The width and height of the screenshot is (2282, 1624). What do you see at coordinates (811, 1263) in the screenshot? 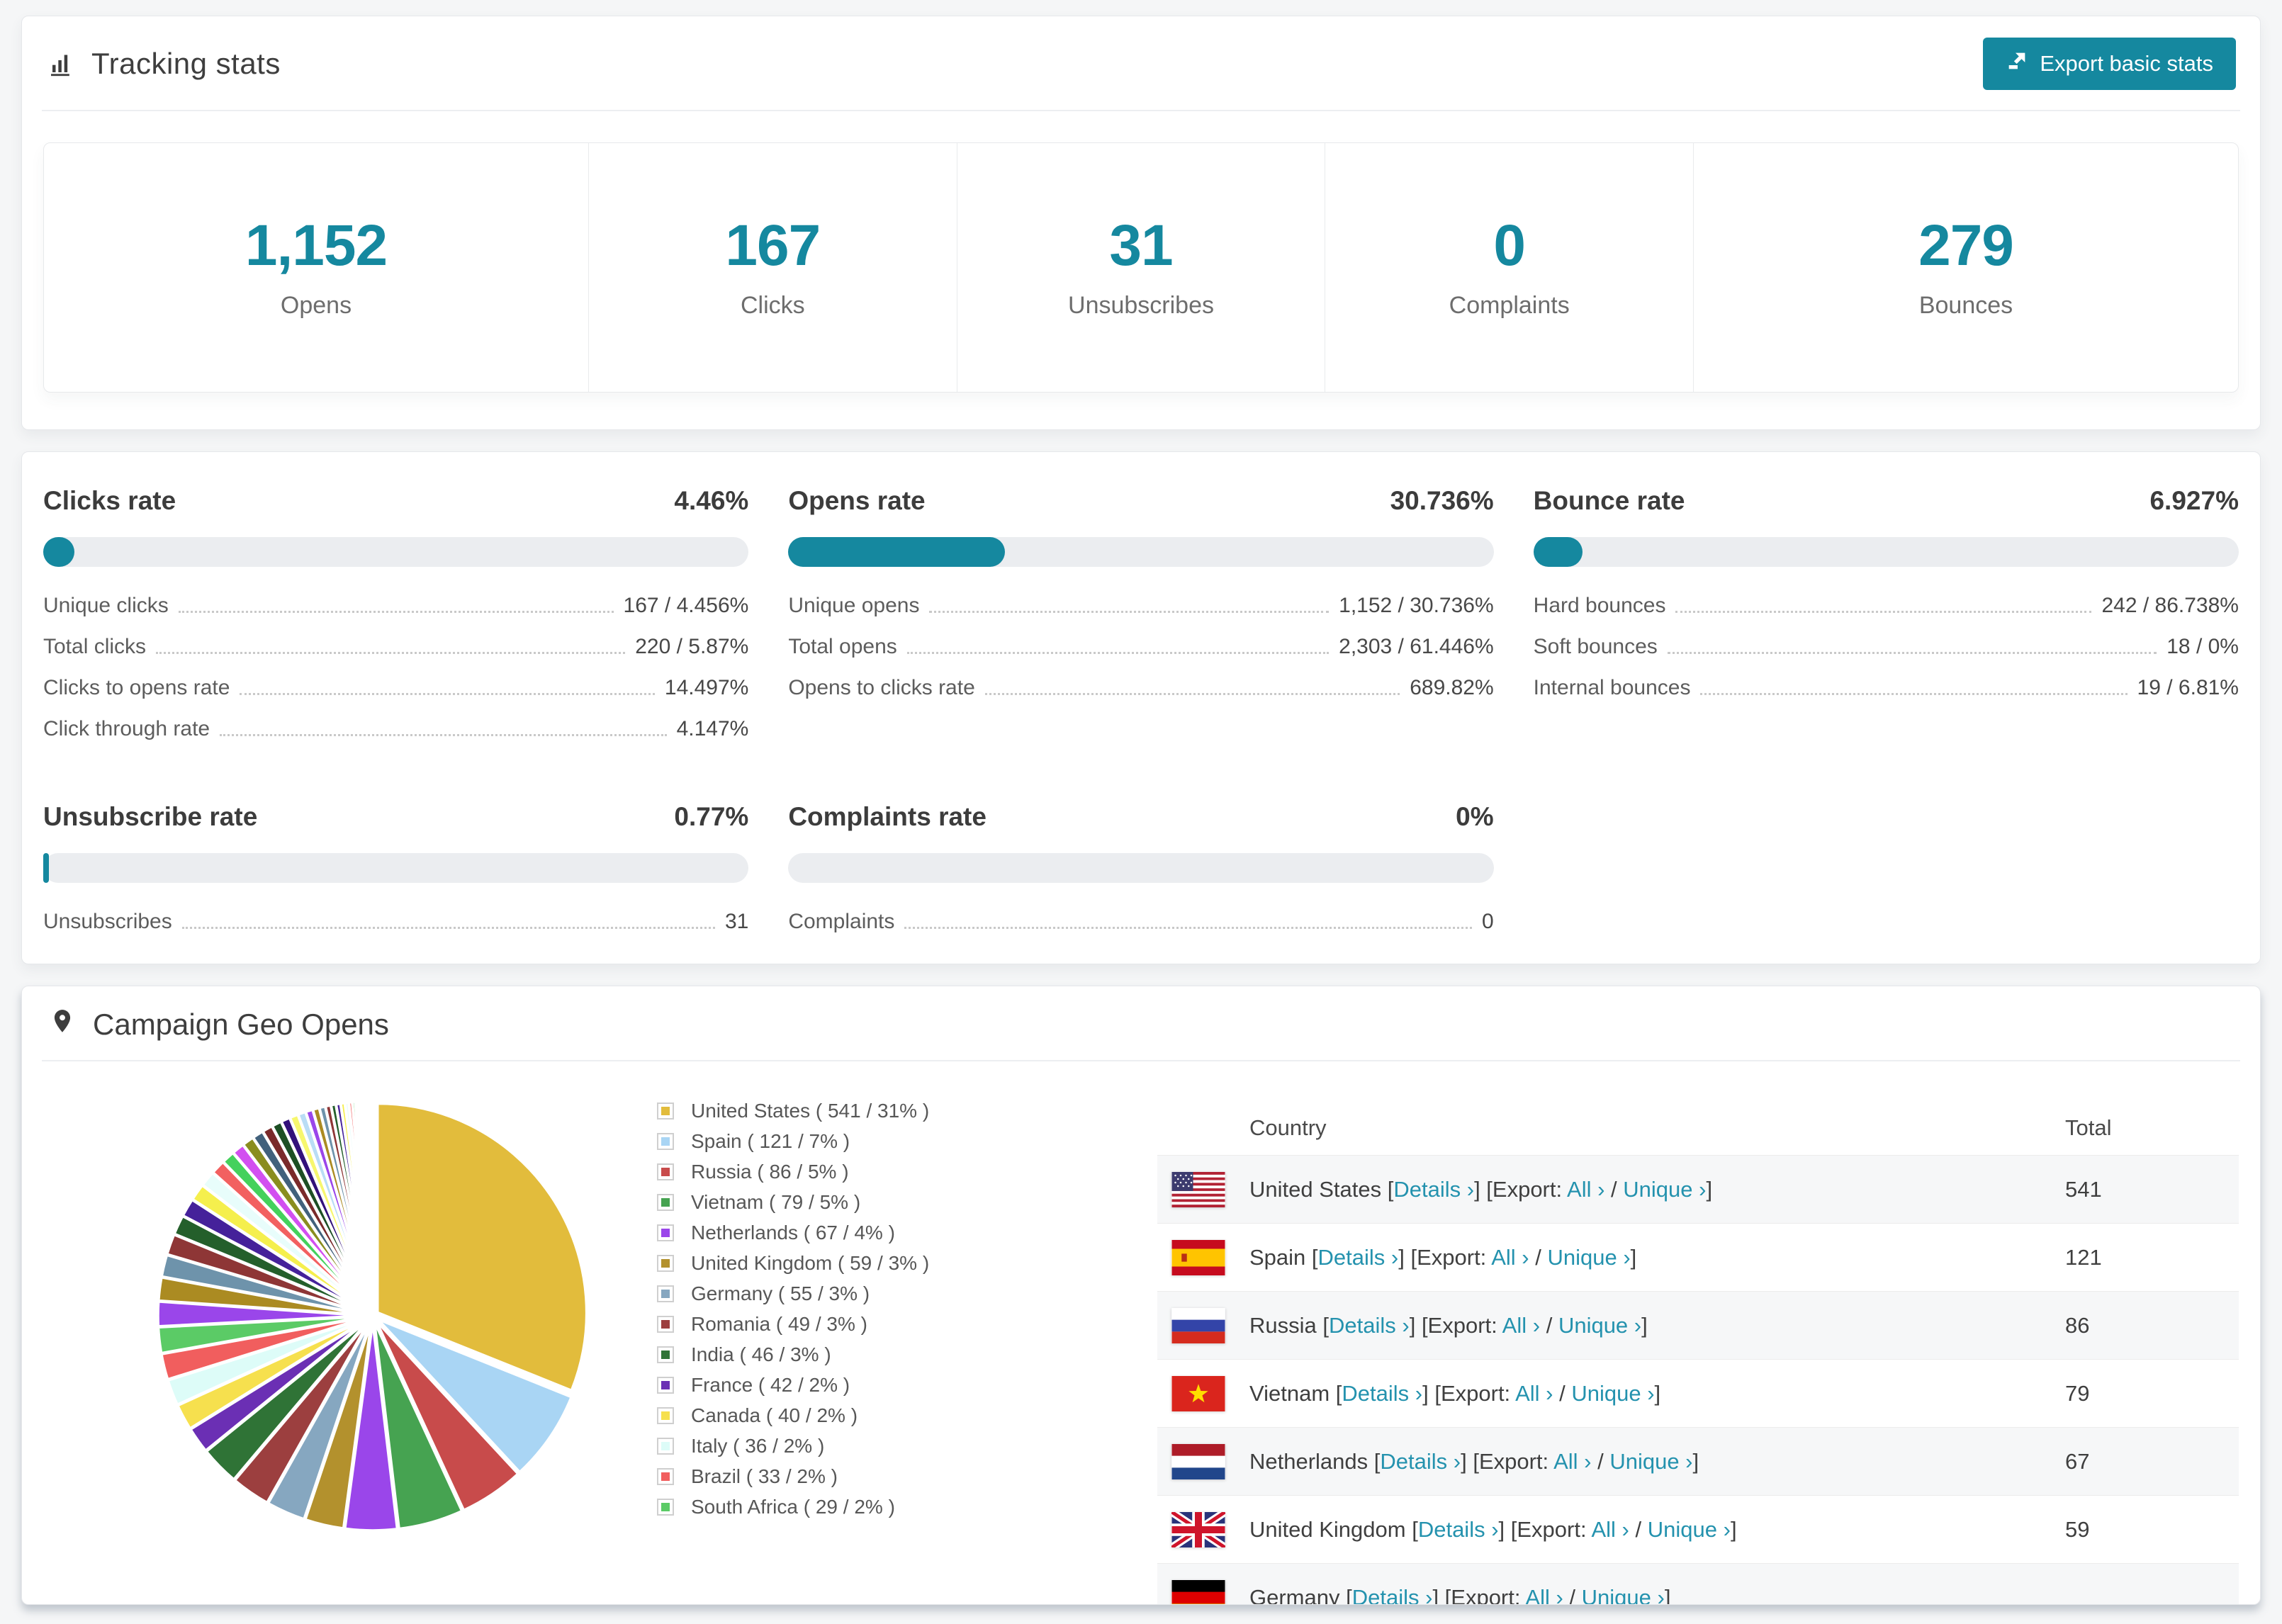
I see `legend-label: United Kingdom ( 59 / 3% )` at bounding box center [811, 1263].